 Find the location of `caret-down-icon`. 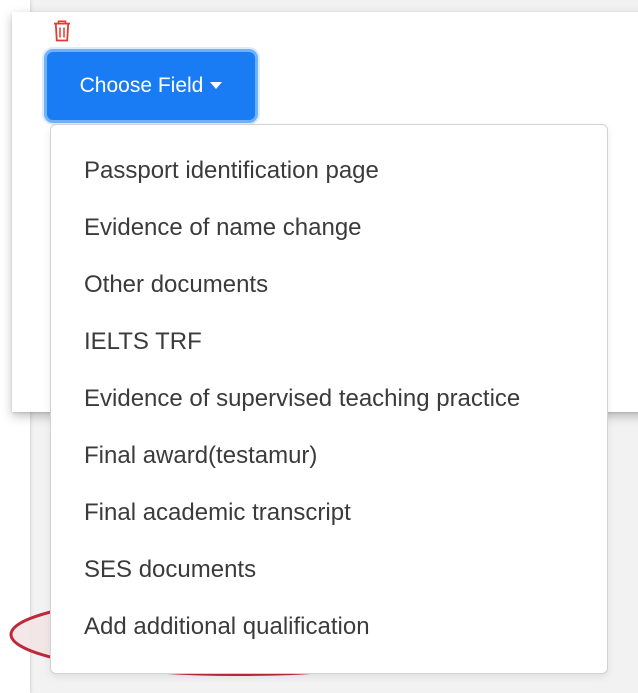

caret-down-icon is located at coordinates (216, 85).